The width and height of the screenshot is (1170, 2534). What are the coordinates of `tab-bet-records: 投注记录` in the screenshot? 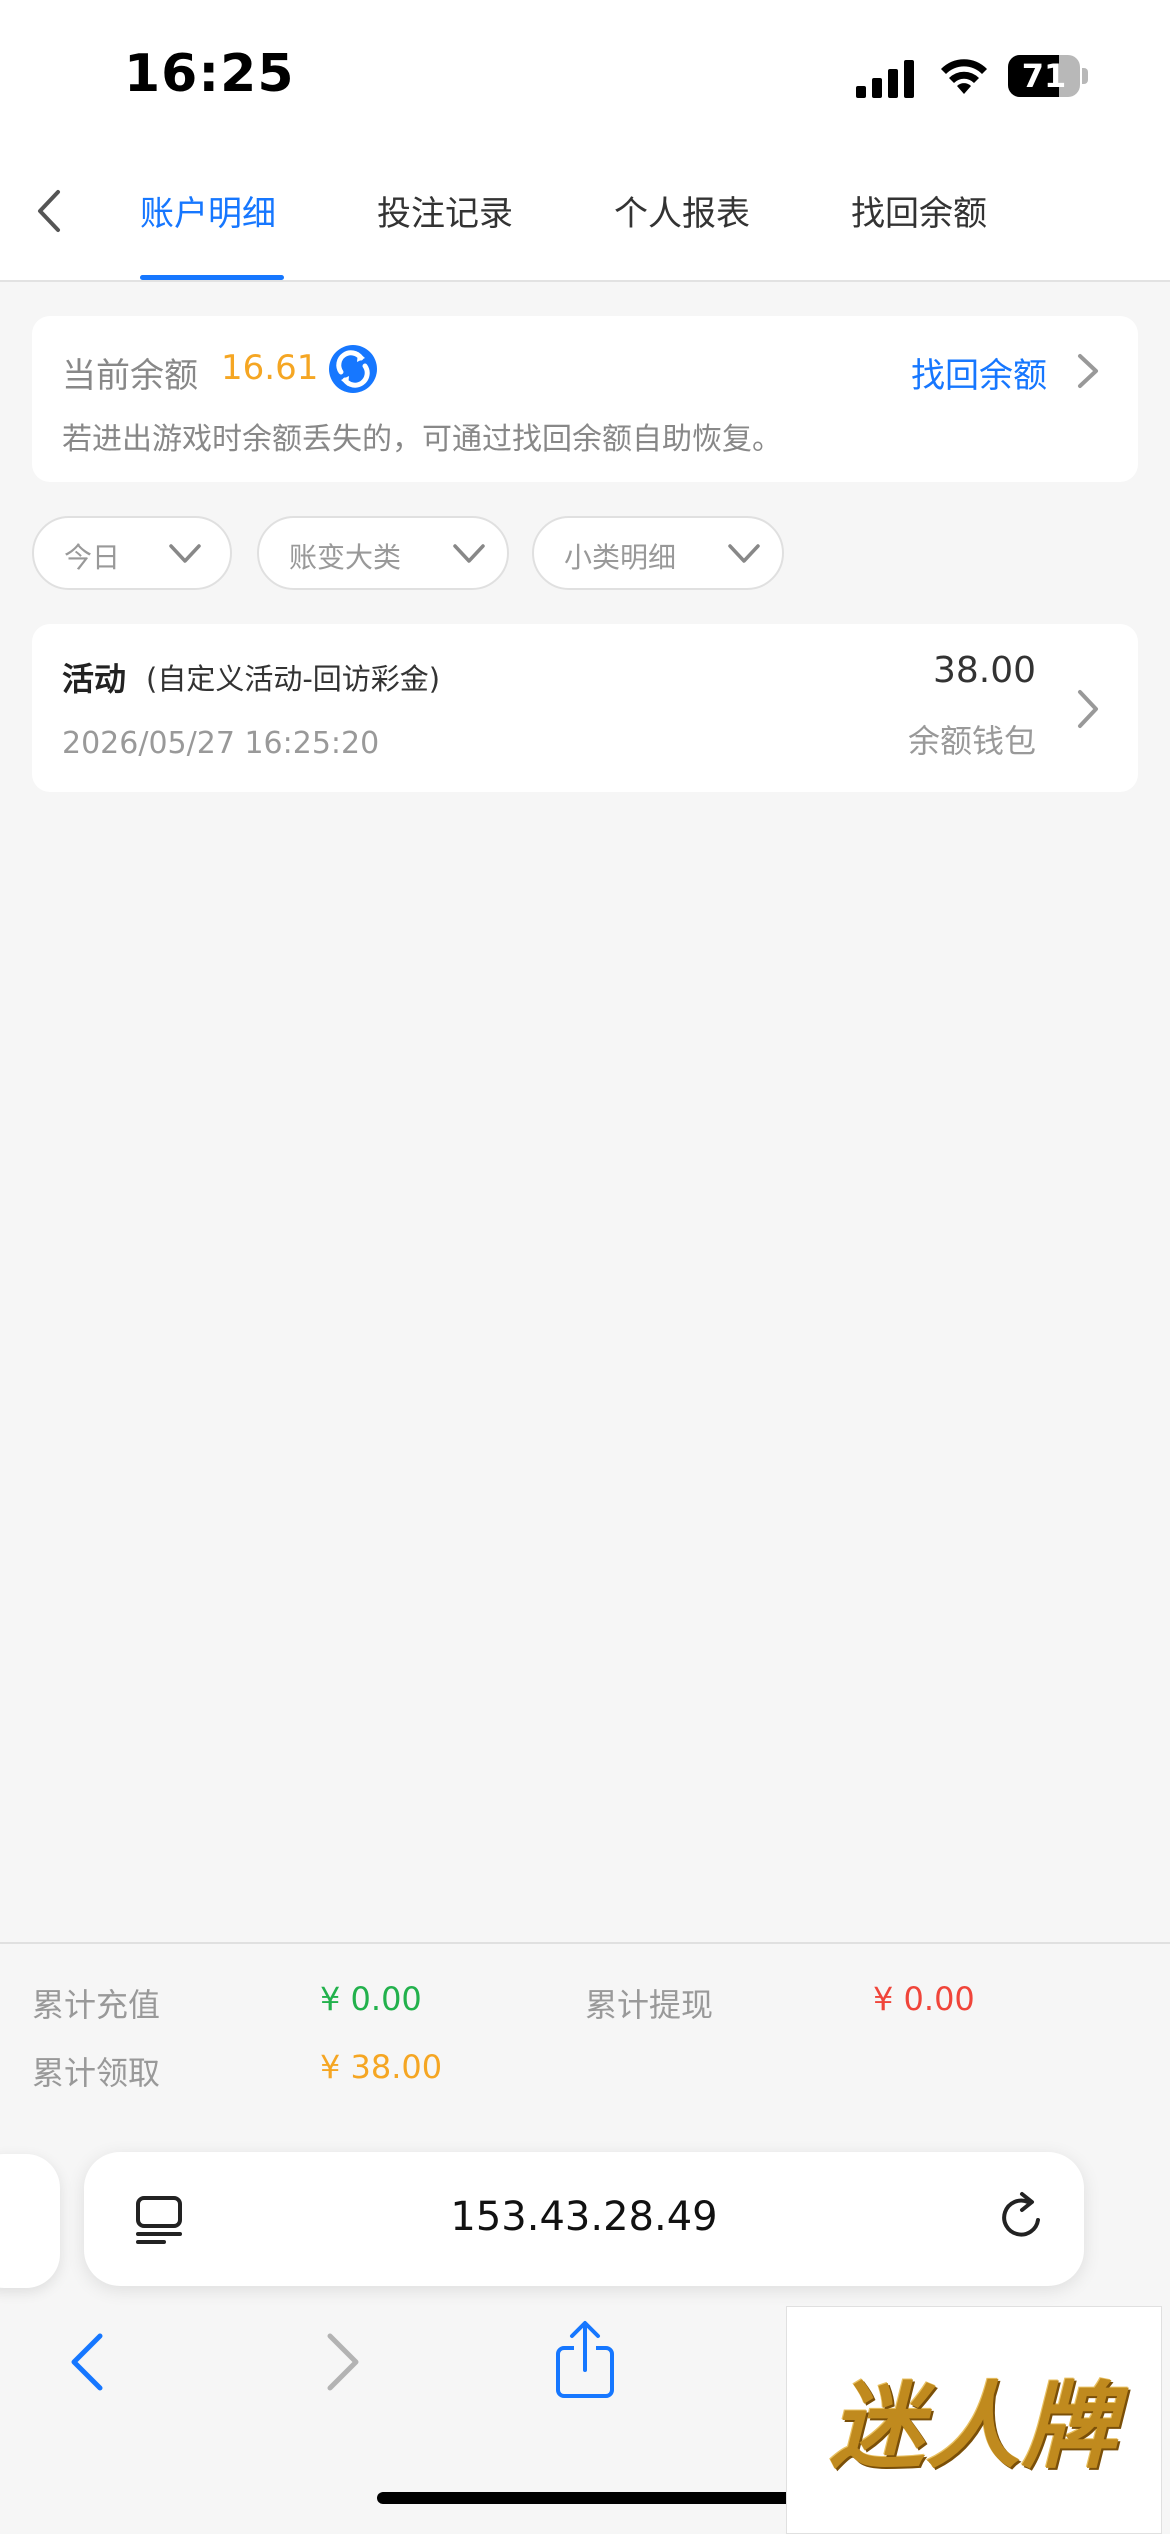 It's located at (445, 210).